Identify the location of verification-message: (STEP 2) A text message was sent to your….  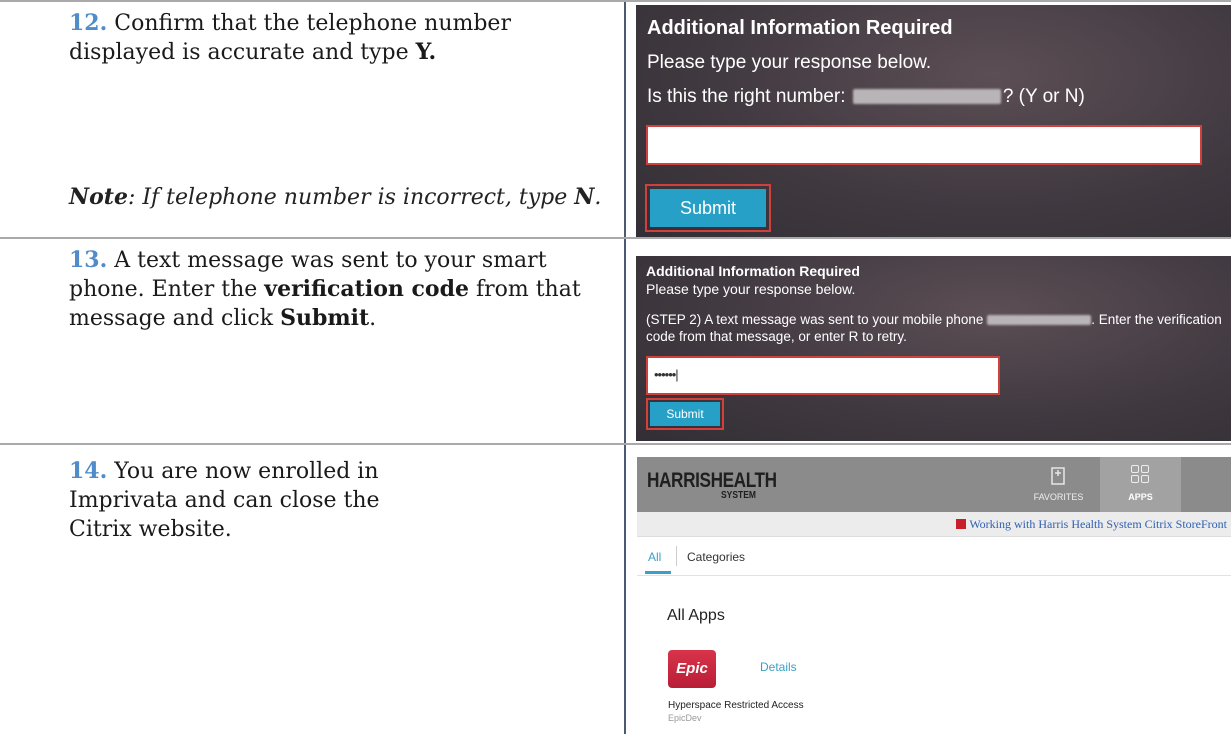
(934, 328).